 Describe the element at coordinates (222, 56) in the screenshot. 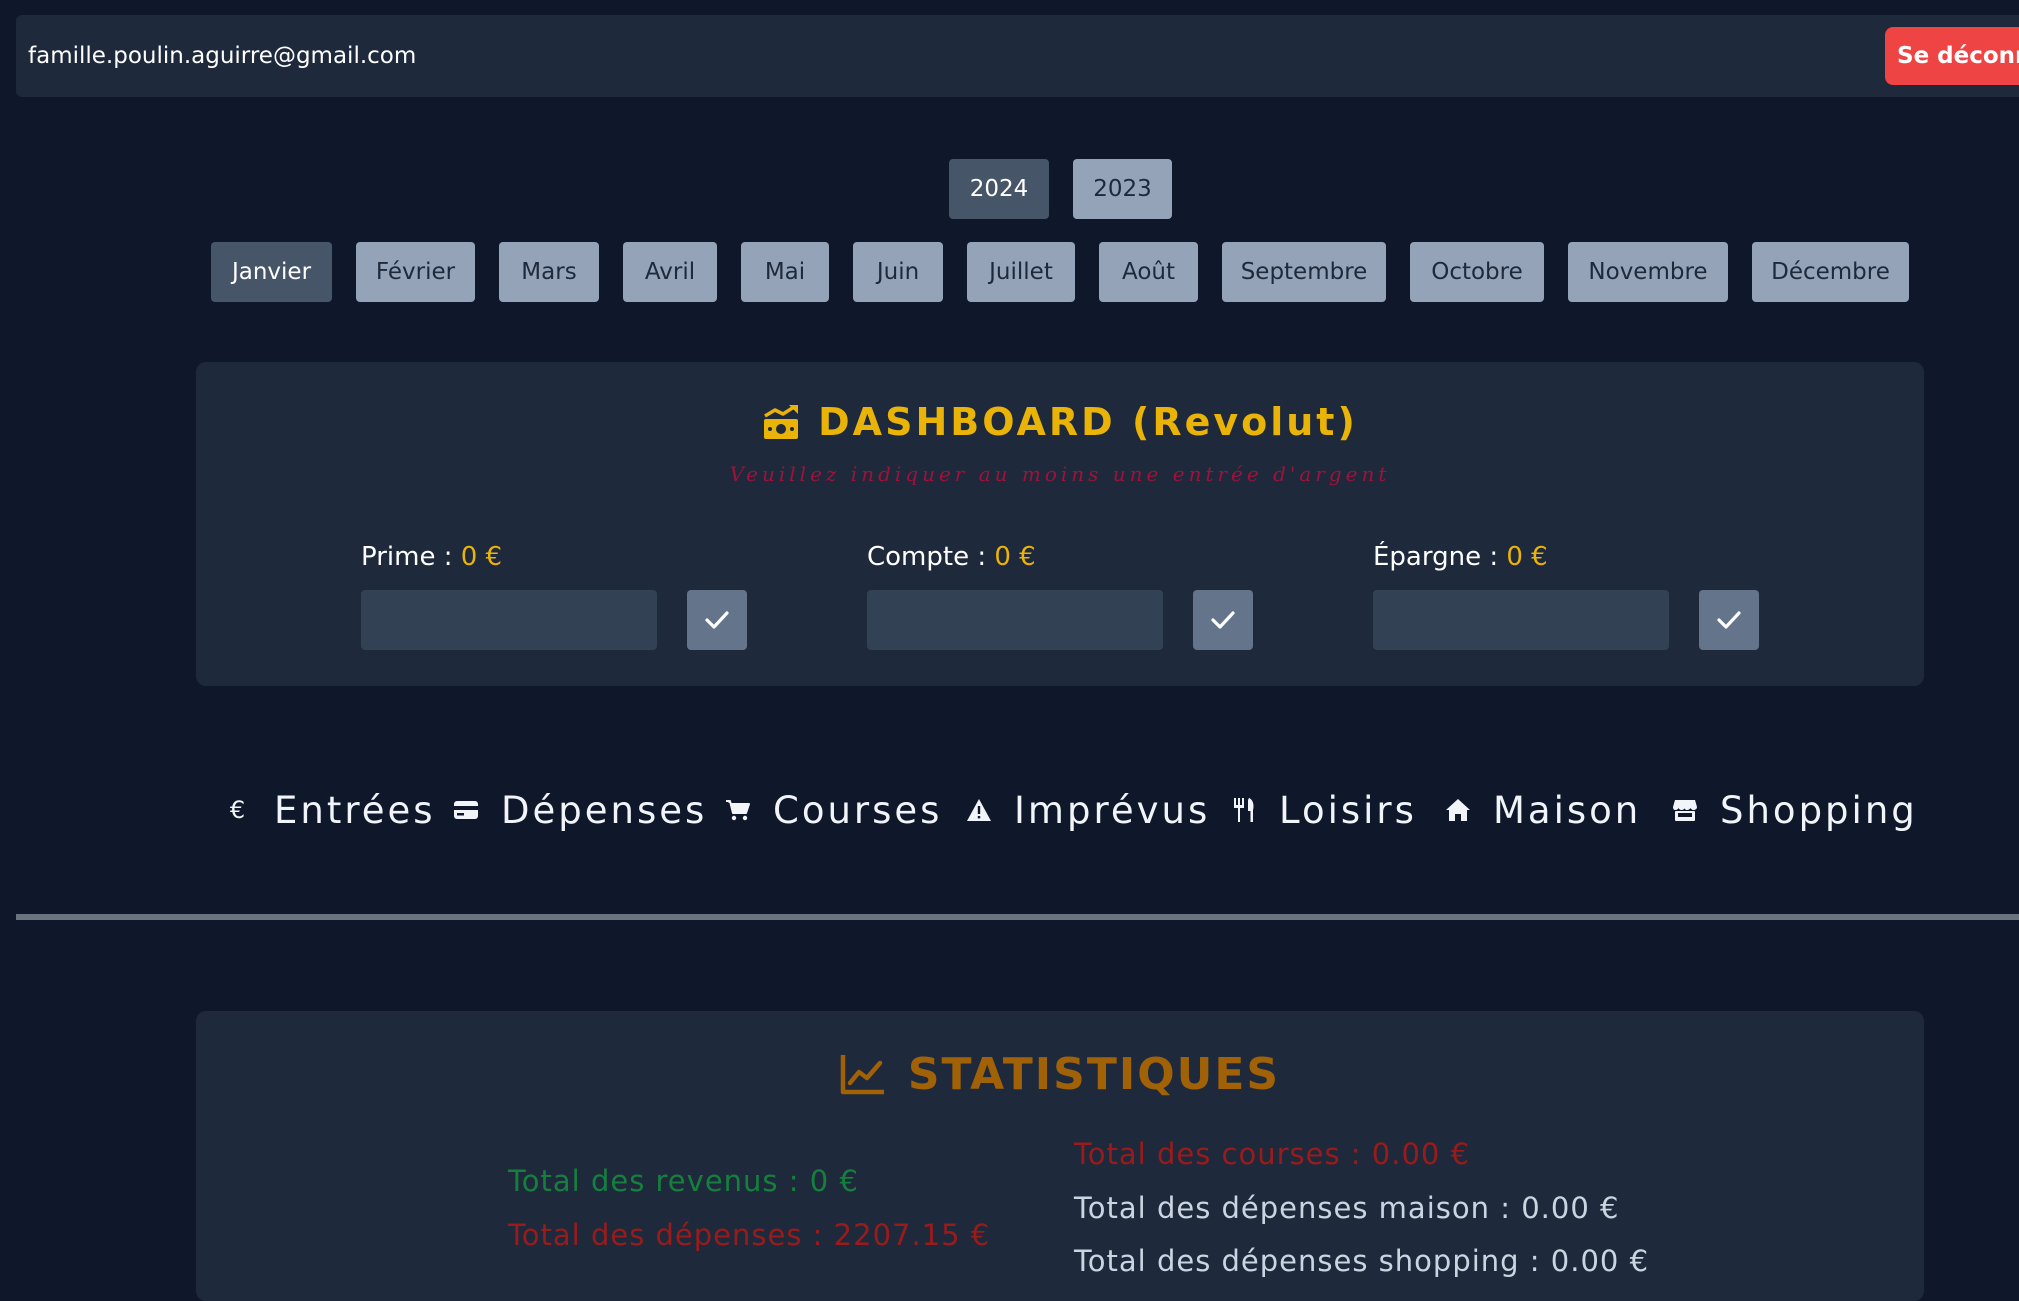

I see `user-email: famille.poulin.aguirre@gmail.com` at that location.